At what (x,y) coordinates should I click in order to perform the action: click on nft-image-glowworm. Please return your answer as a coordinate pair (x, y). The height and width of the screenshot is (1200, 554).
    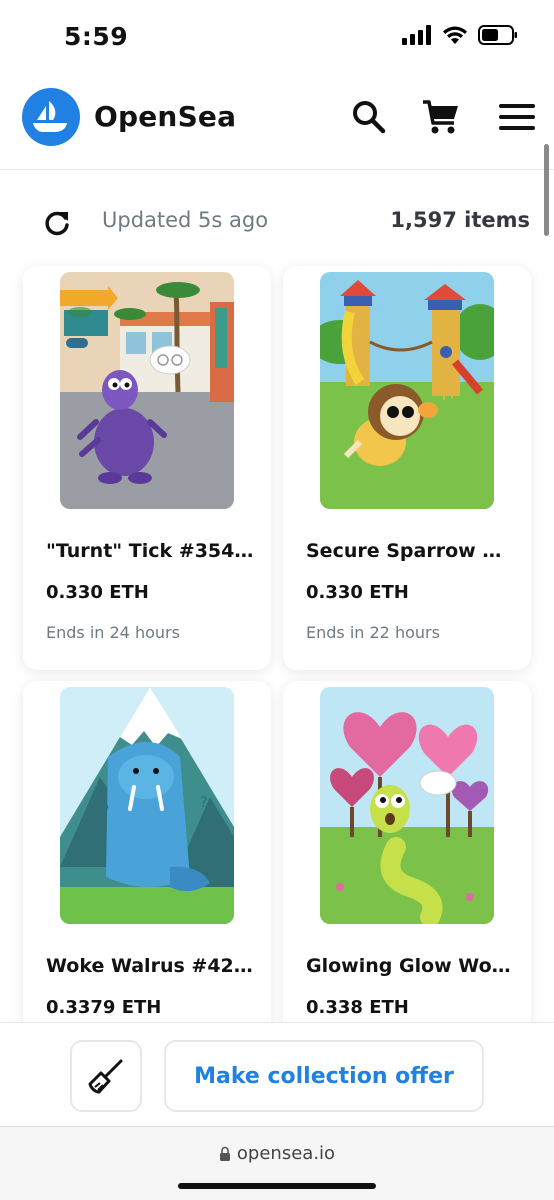
    Looking at the image, I should click on (407, 805).